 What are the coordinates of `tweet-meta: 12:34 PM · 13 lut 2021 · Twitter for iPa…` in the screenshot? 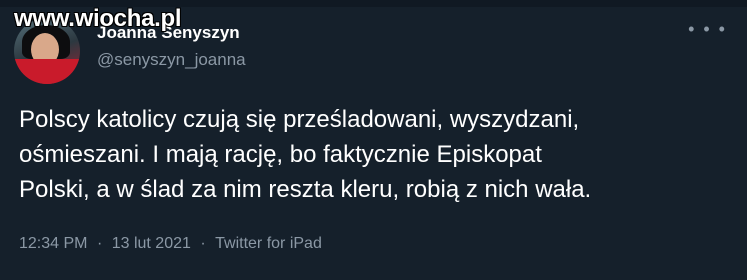 It's located at (170, 244).